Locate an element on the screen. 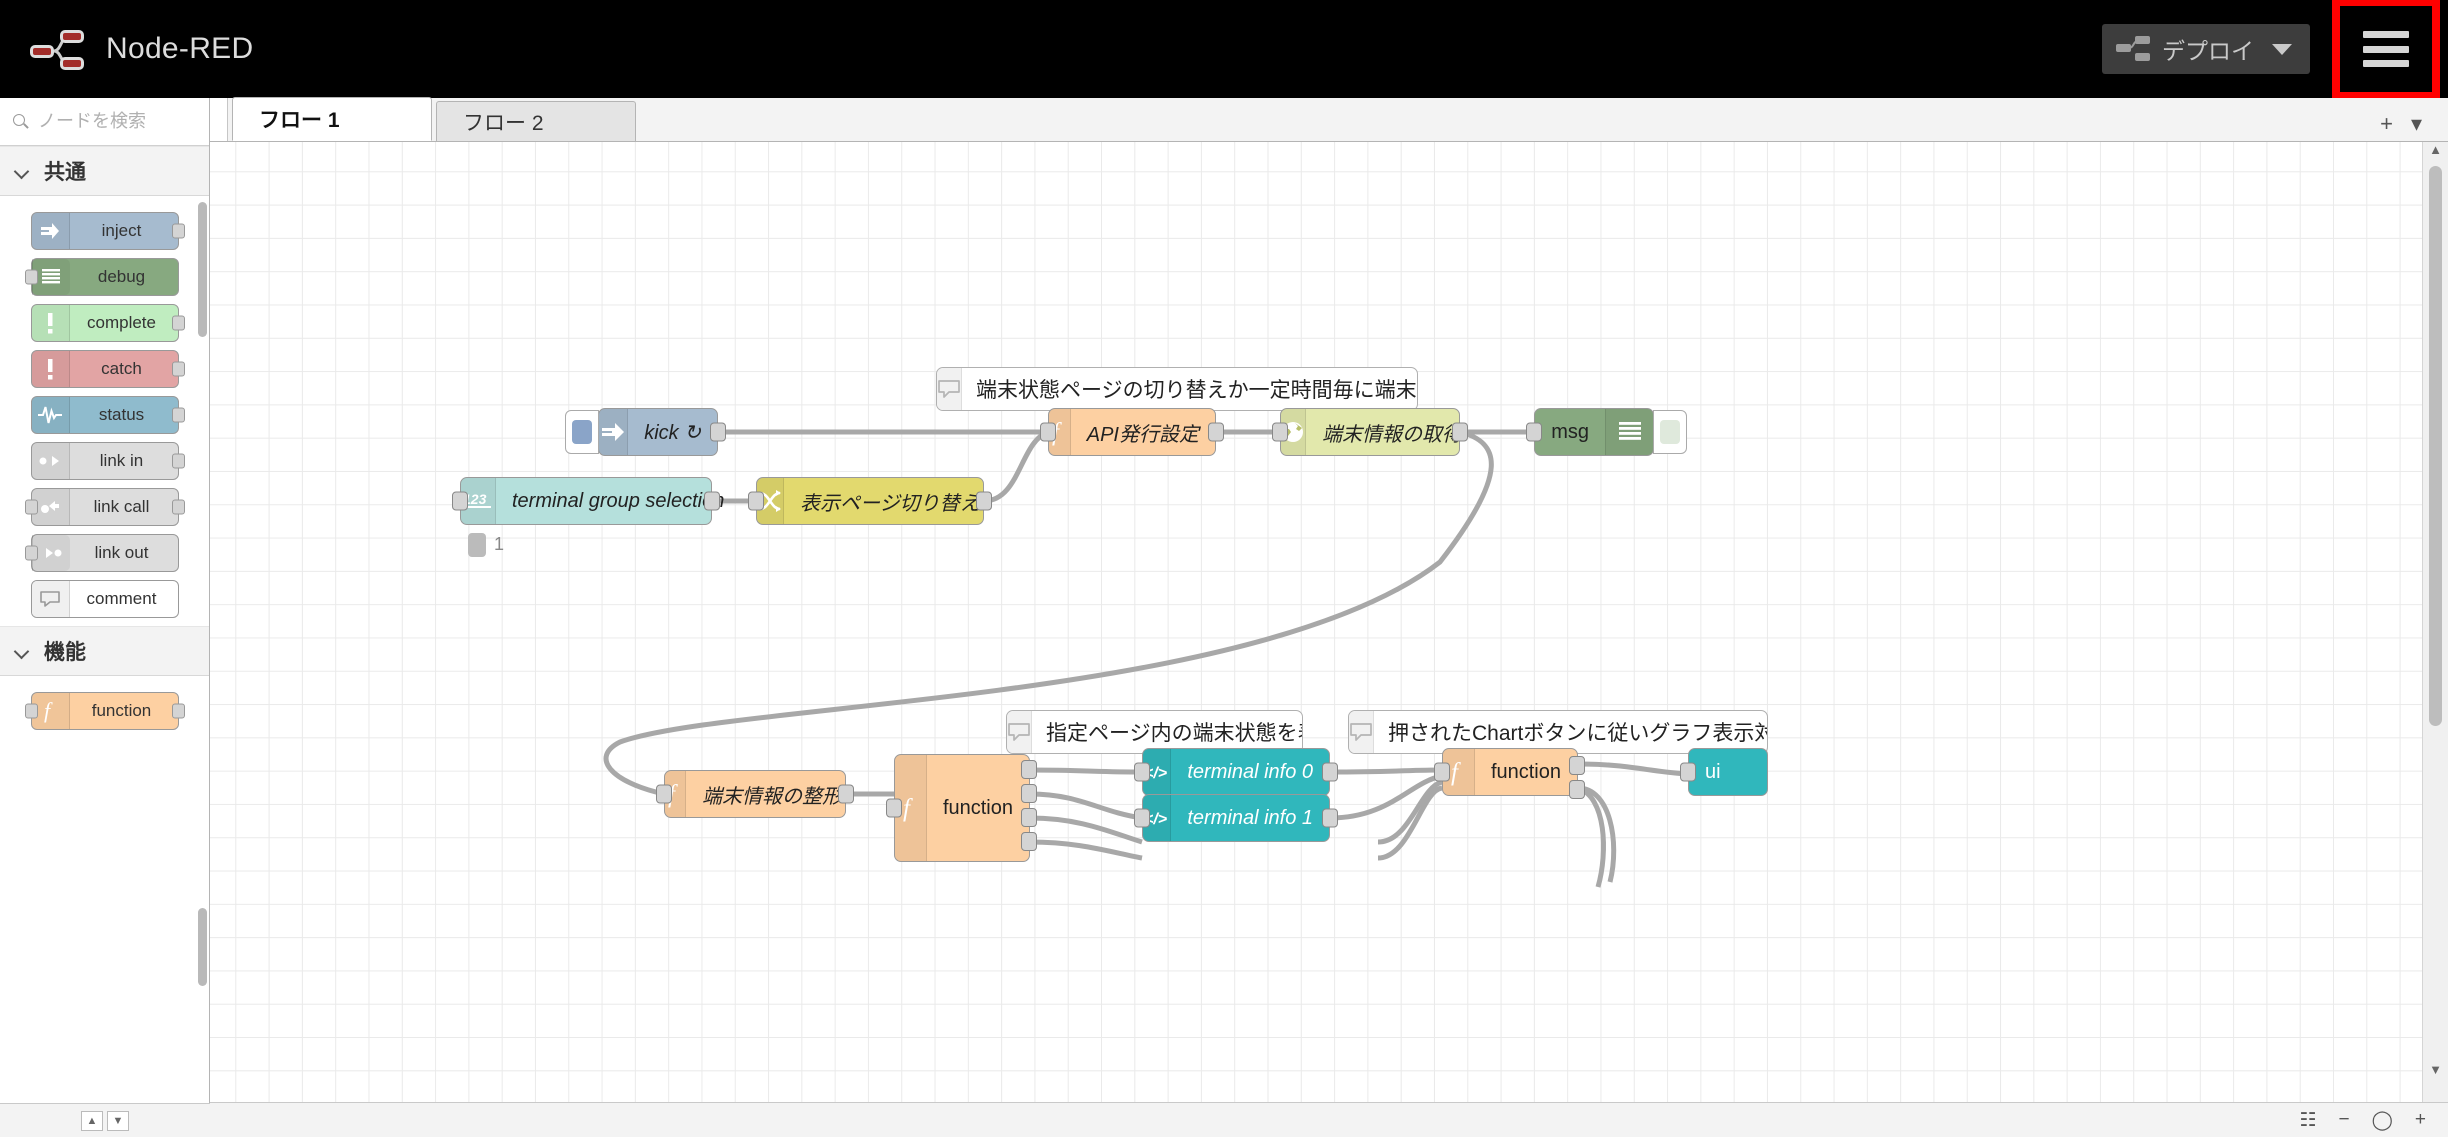 This screenshot has width=2448, height=1137. comment-node: 端末状態ページの切り替えか一定時間毎に端末状態を取得 is located at coordinates (1177, 389).